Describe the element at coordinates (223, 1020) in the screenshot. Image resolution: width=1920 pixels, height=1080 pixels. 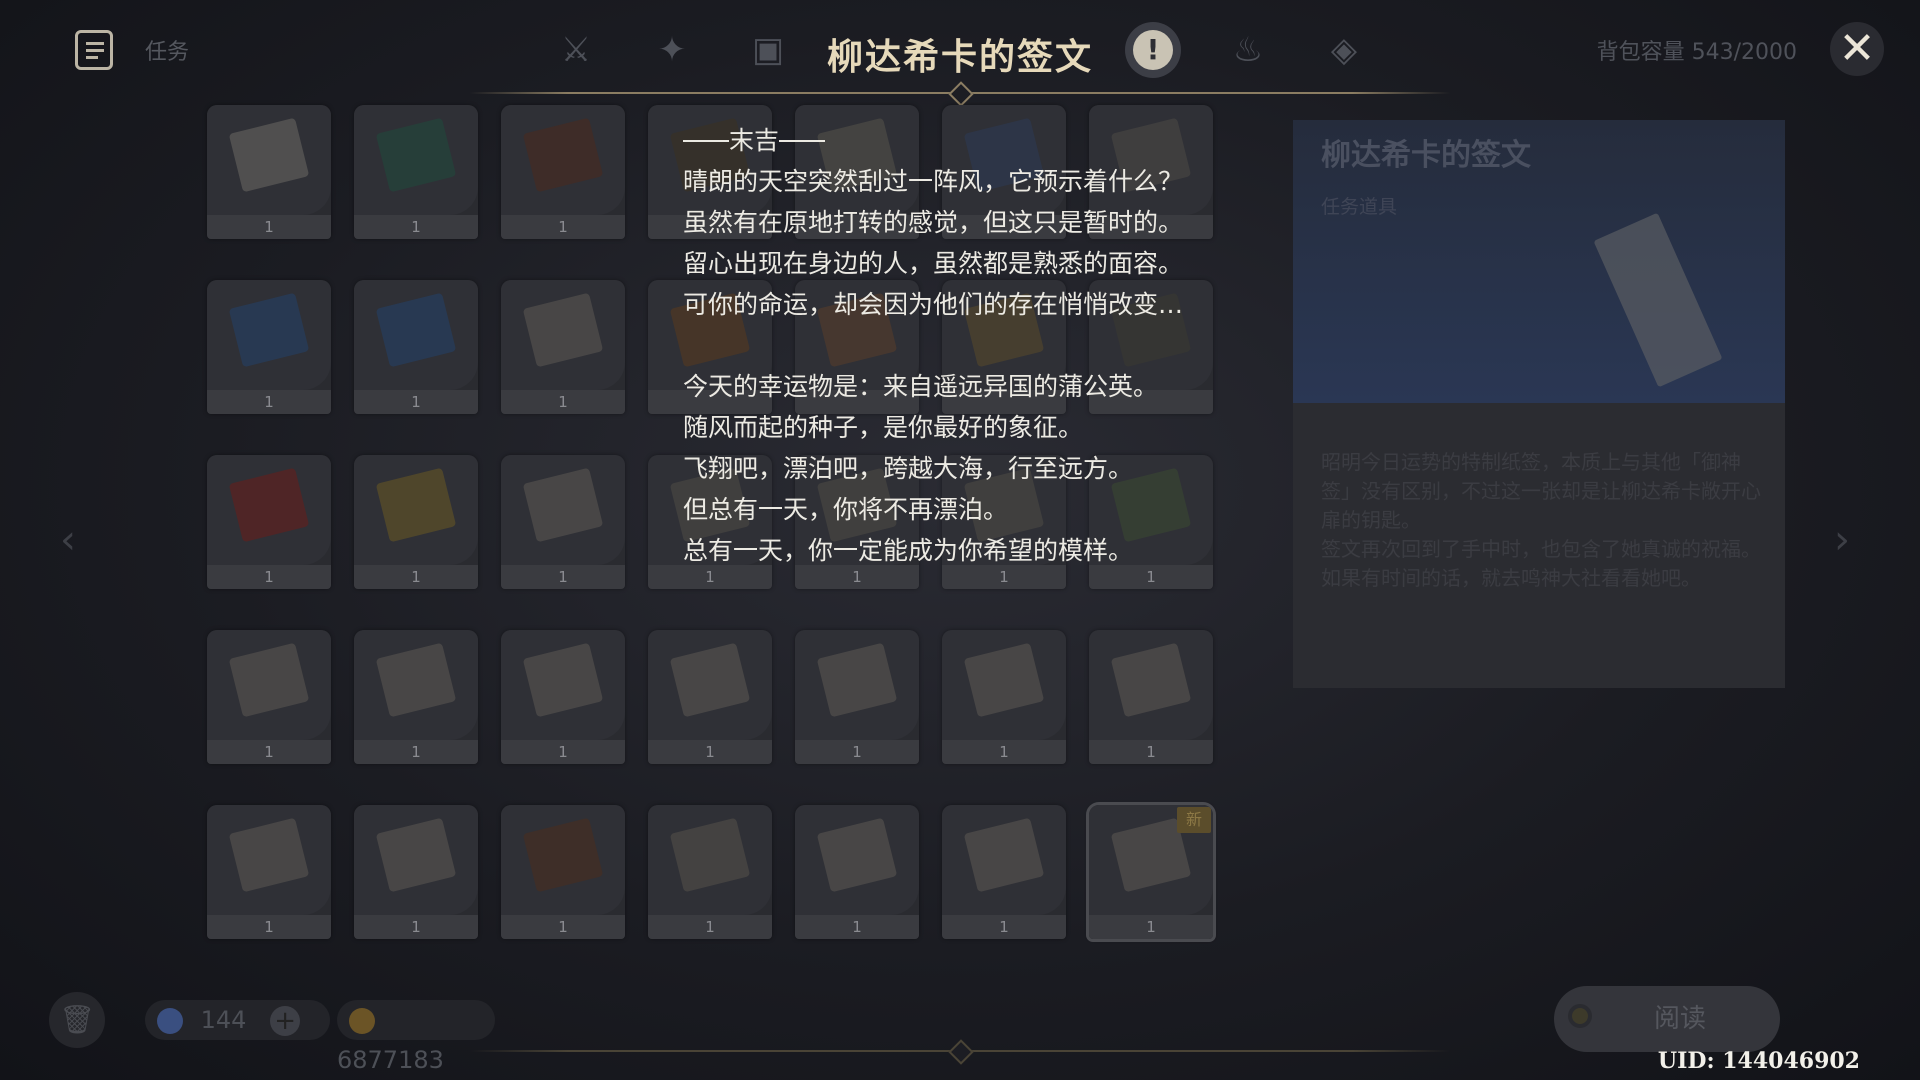
I see `primogem-count: 144` at that location.